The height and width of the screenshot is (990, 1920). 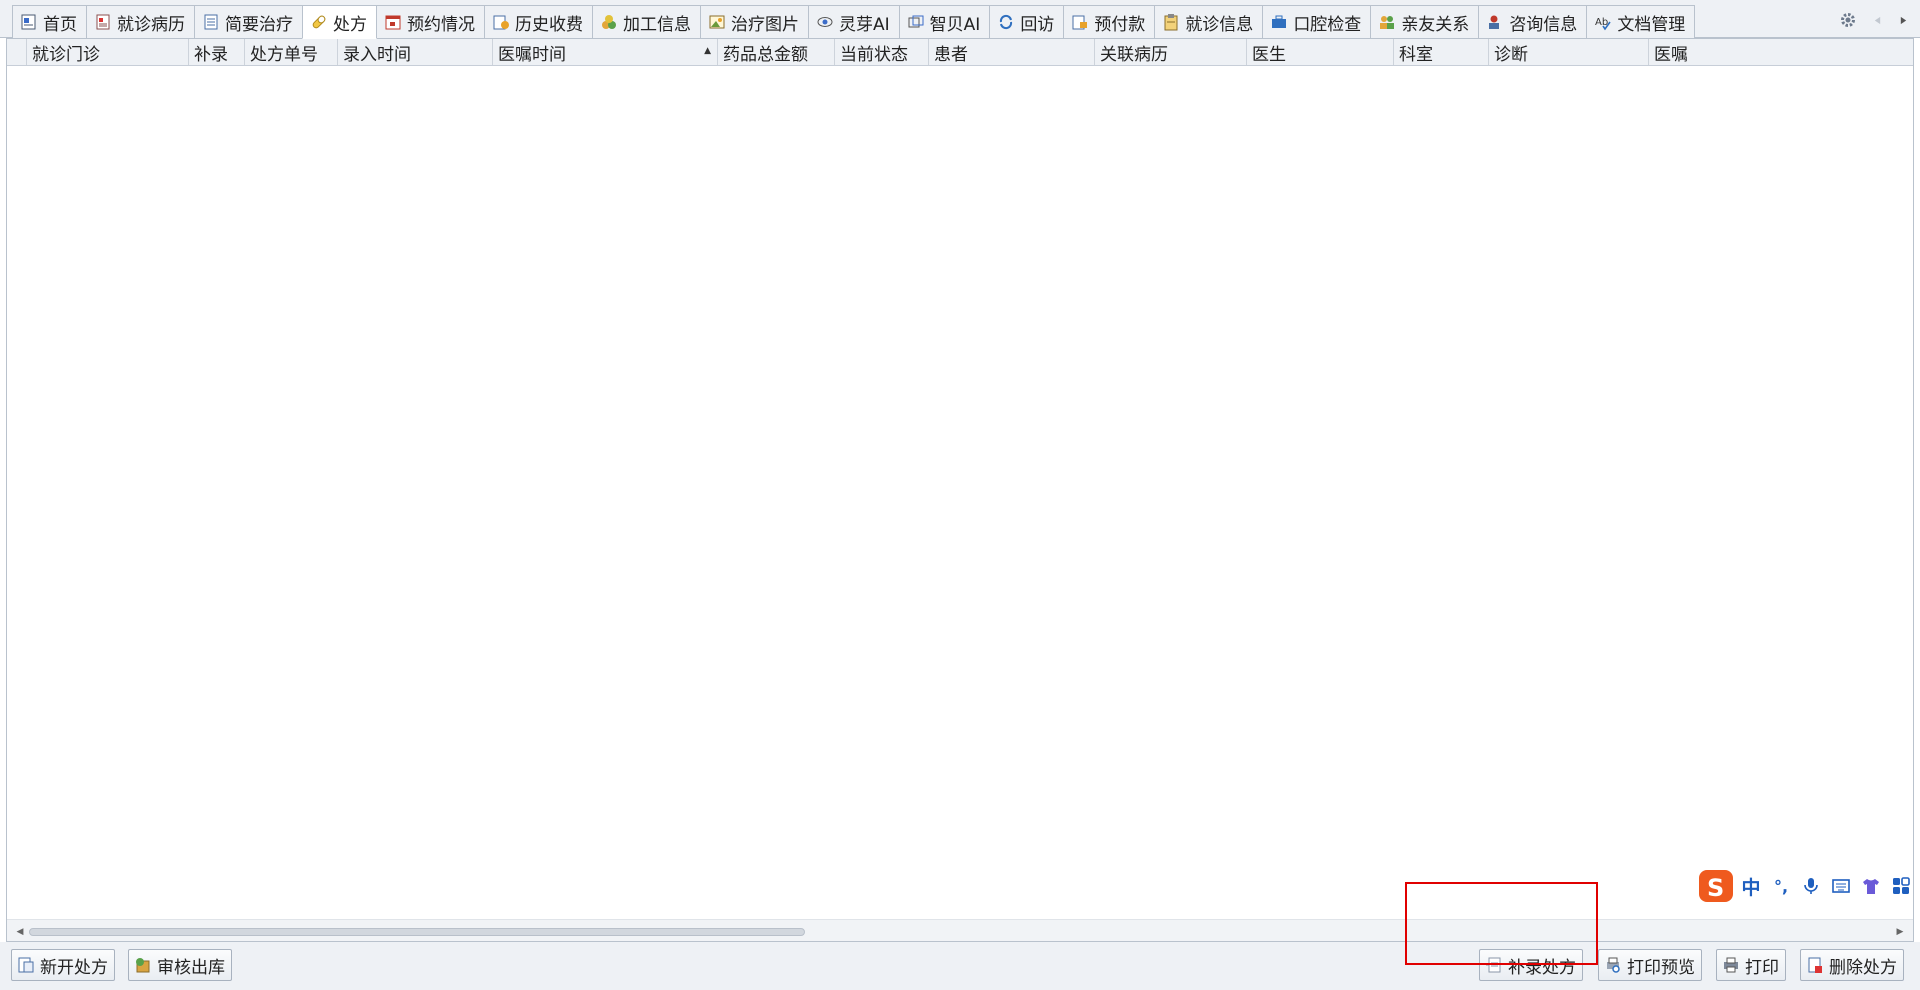 What do you see at coordinates (29, 22) in the screenshot?
I see `home-page-icon` at bounding box center [29, 22].